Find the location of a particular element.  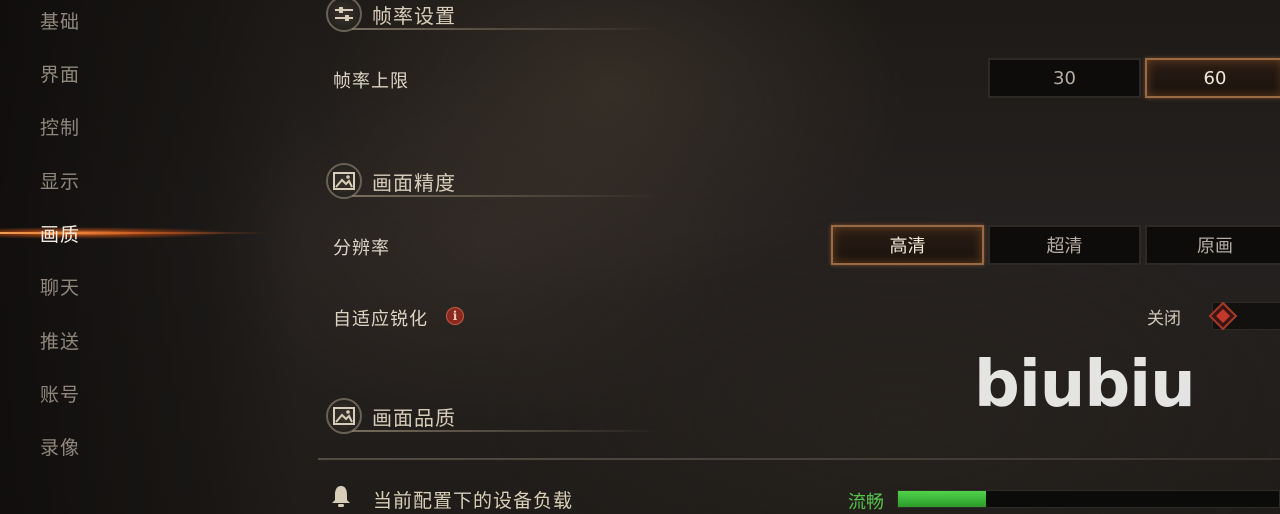

sidebar-item-account: 账号 is located at coordinates (150, 393).